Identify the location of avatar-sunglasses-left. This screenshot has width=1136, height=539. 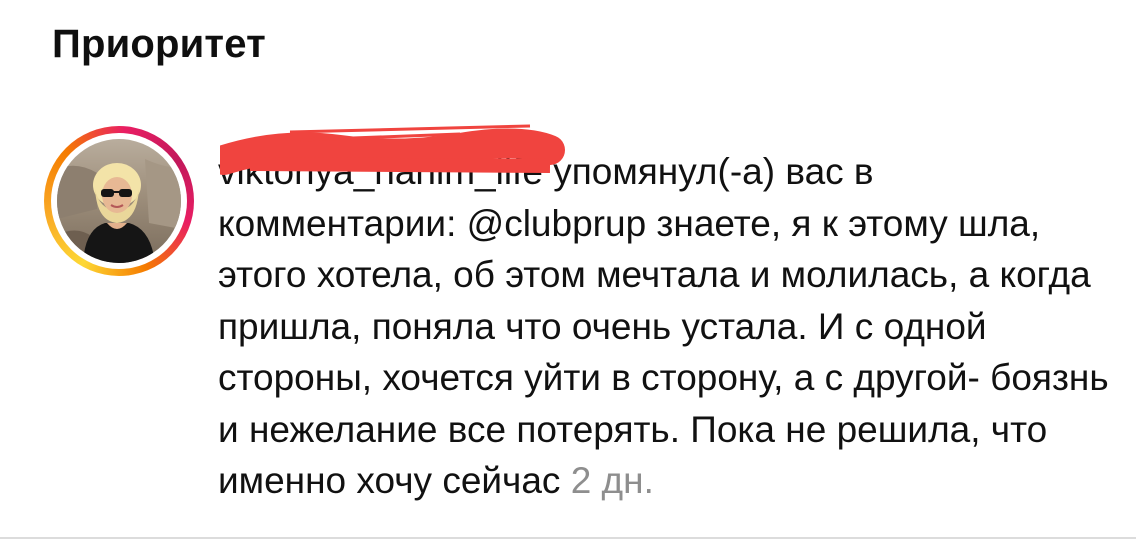
(107, 193).